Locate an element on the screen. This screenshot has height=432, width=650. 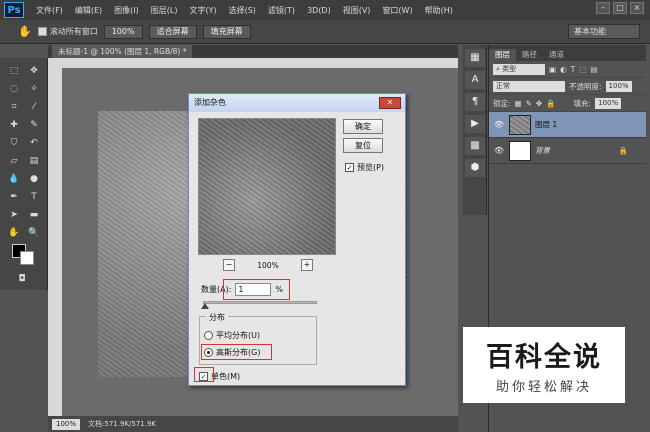
amount-highlight is located at coordinates (256, 289).